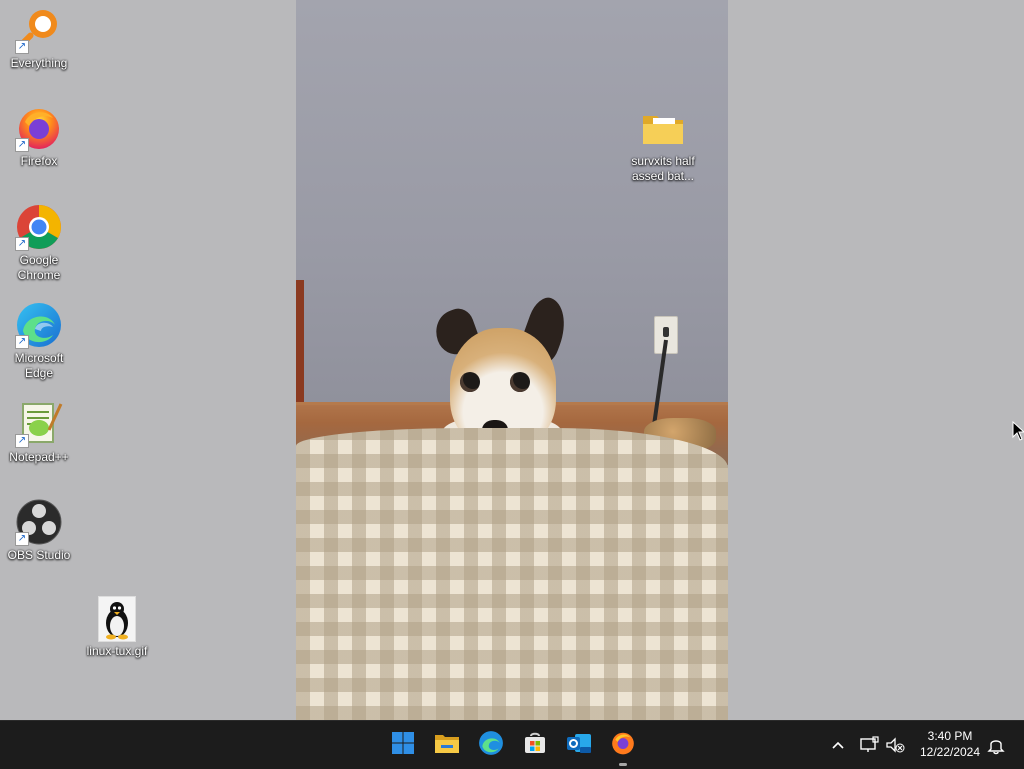 The image size is (1024, 769). I want to click on desktop-icon-label: Firefox, so click(39, 161).